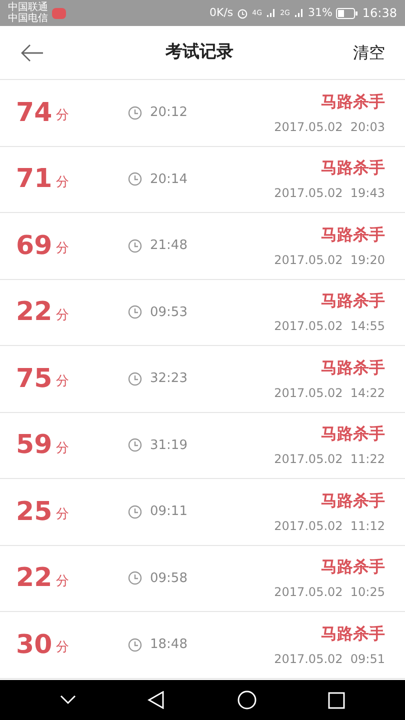  I want to click on record-row: 22 分 09:53 马路杀手 2017.05.02 14:55, so click(202, 313).